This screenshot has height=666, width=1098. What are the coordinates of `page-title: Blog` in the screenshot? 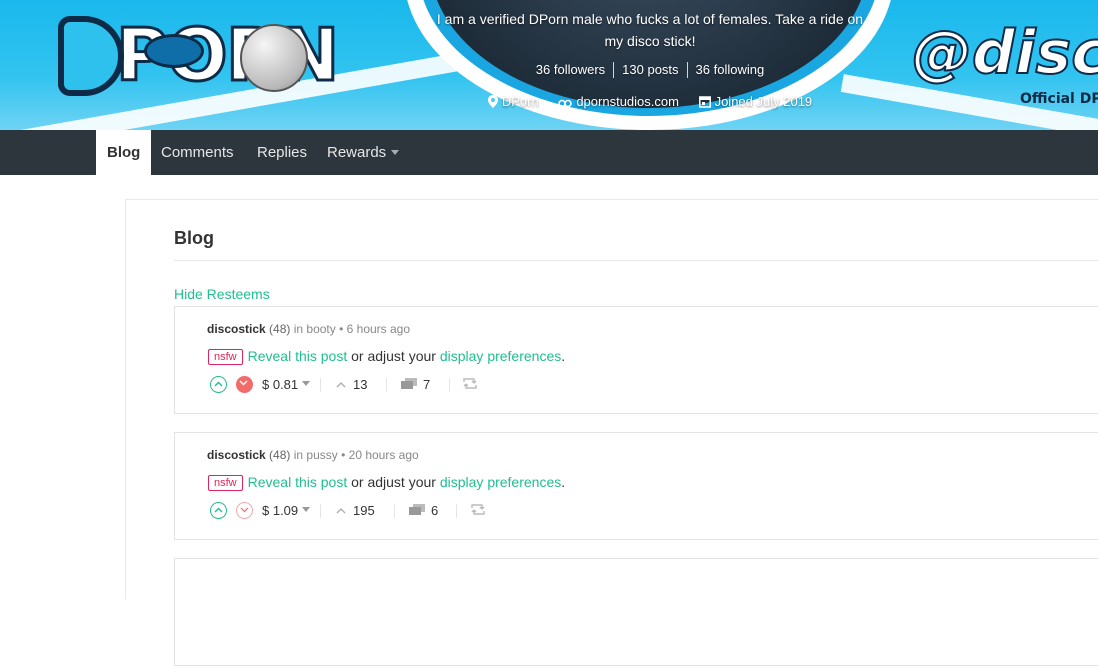 It's located at (194, 238).